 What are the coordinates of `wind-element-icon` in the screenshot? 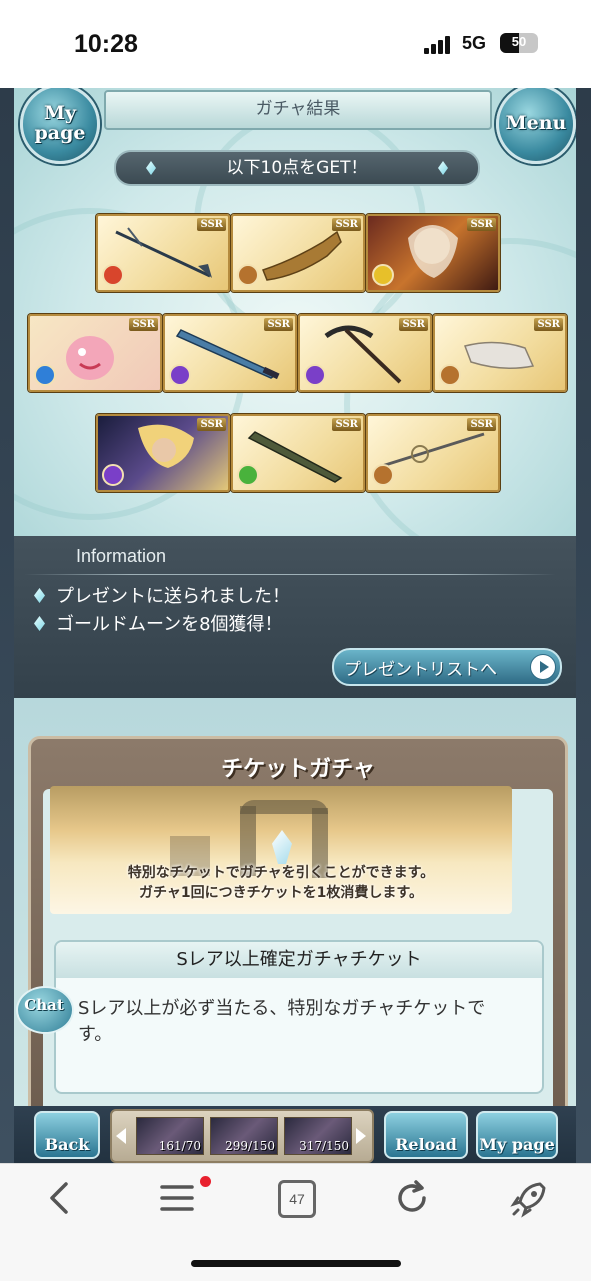 It's located at (248, 475).